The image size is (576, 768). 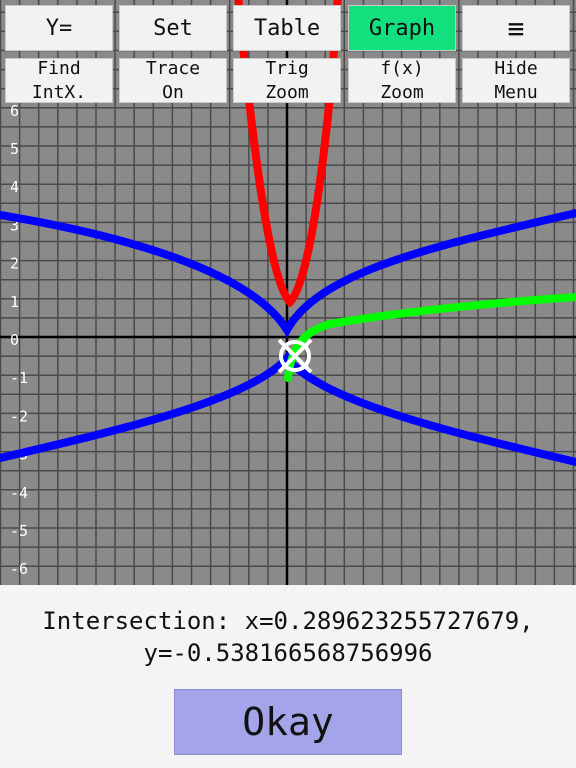 What do you see at coordinates (59, 68) in the screenshot?
I see `find-intersection-label-1: Find` at bounding box center [59, 68].